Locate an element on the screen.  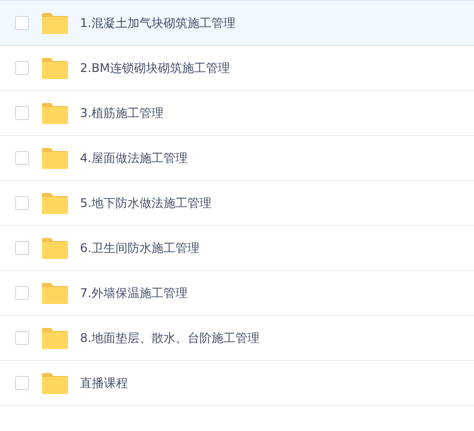
folder-name: 8.地面垫层、散水、台阶施工管理 is located at coordinates (170, 338).